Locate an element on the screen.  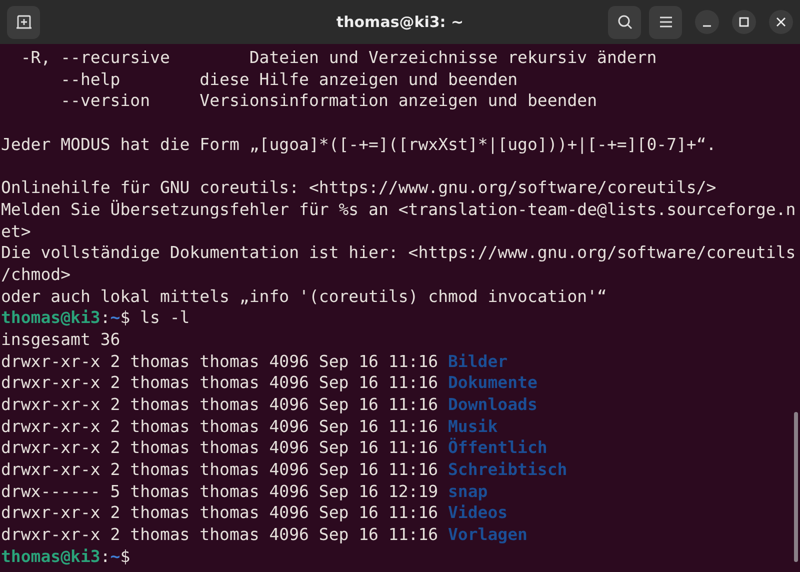
search-button is located at coordinates (624, 22).